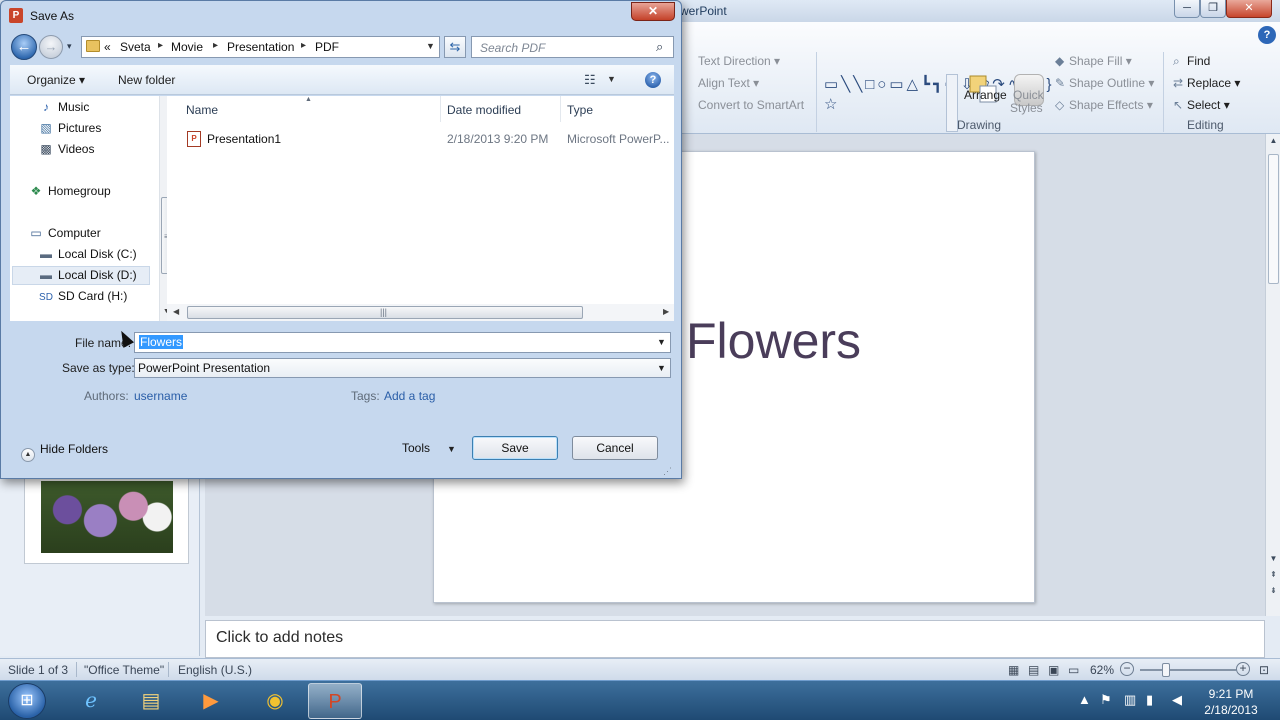  What do you see at coordinates (202, 110) in the screenshot?
I see `column-header-name: Name` at bounding box center [202, 110].